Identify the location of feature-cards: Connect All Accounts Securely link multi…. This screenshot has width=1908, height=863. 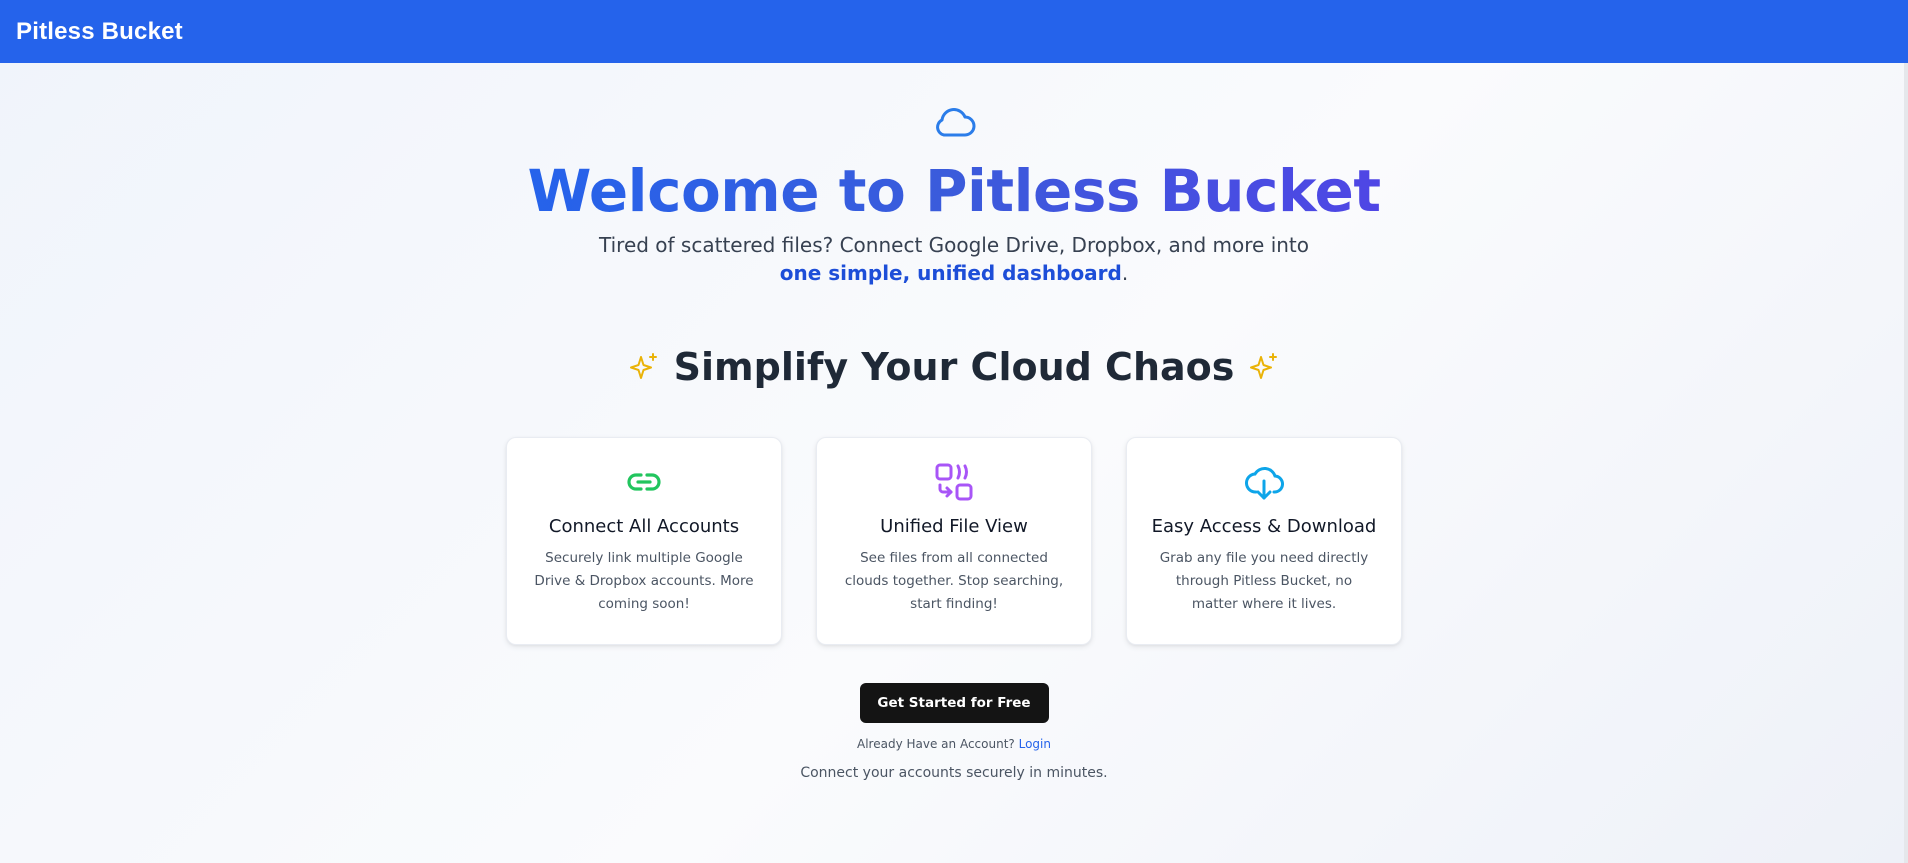
(954, 541).